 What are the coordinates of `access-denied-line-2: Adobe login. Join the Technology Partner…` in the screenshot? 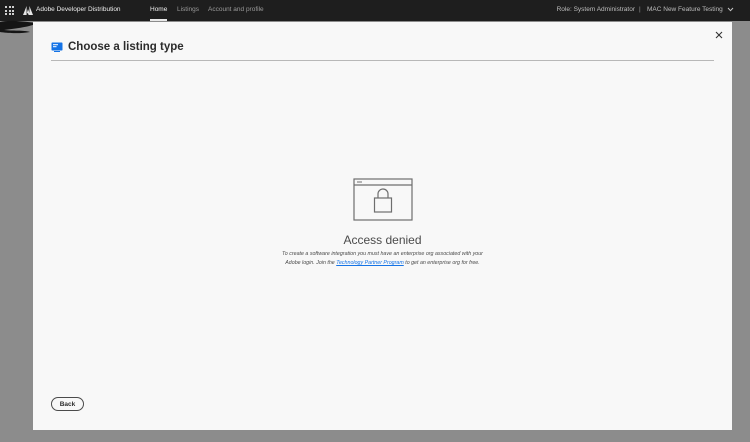 It's located at (382, 263).